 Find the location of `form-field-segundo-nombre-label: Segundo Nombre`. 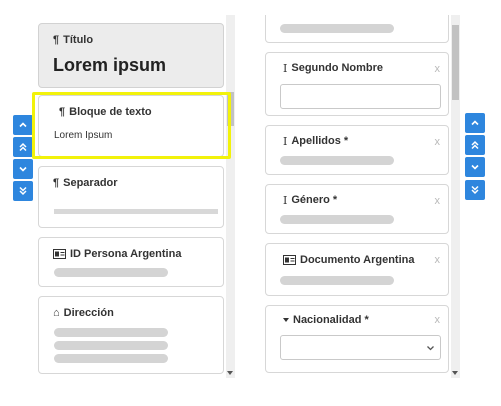

form-field-segundo-nombre-label: Segundo Nombre is located at coordinates (337, 68).